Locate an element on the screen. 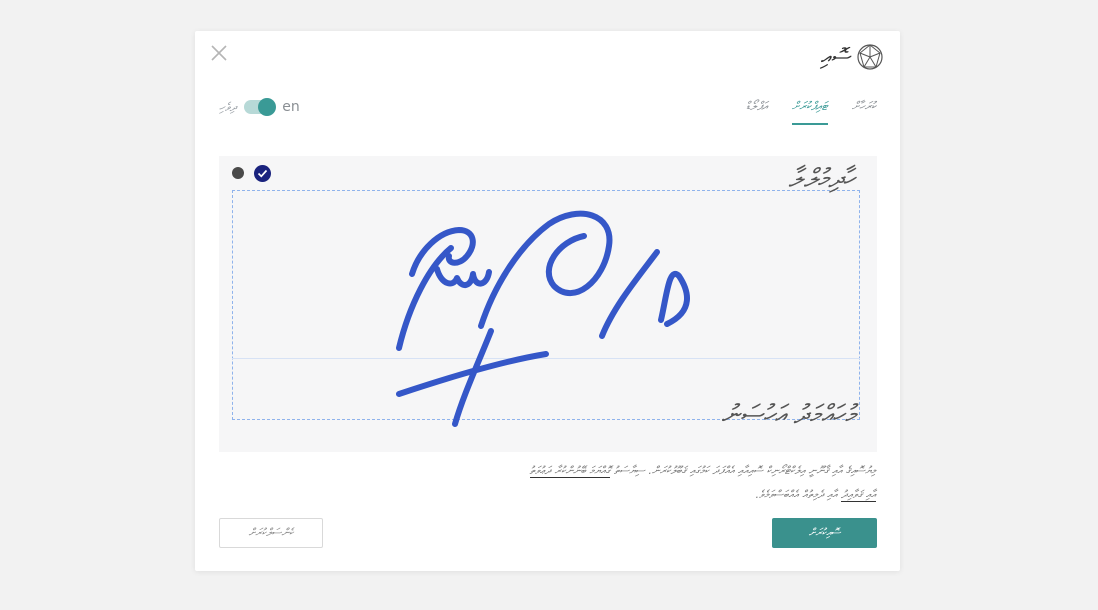 The width and height of the screenshot is (1098, 610). close-icon is located at coordinates (219, 53).